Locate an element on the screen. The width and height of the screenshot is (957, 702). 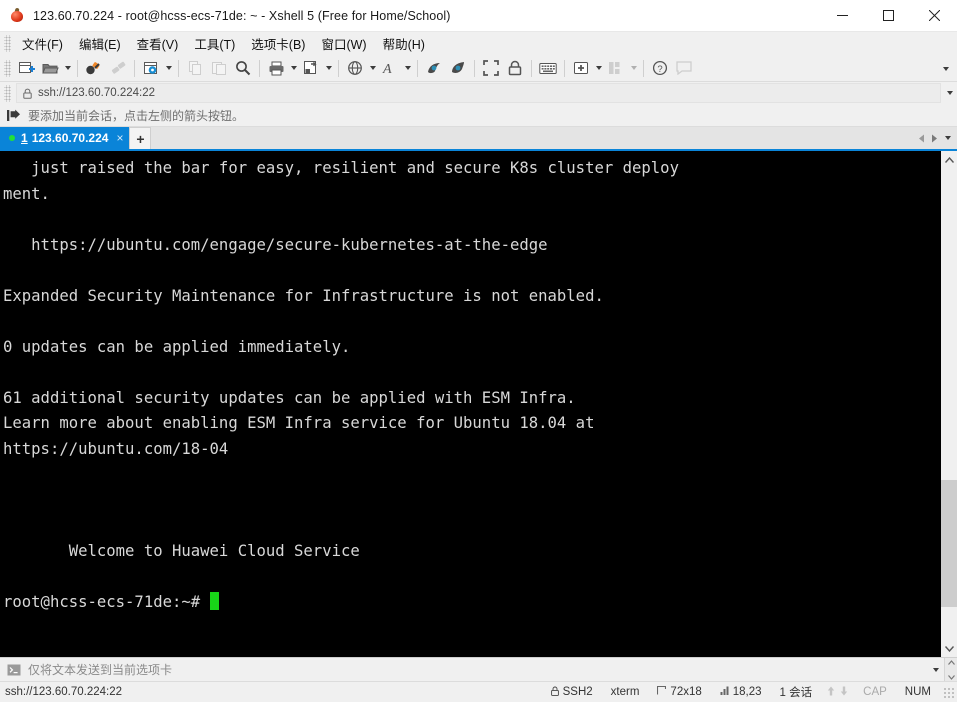
scroll-up-button is located at coordinates (949, 159).